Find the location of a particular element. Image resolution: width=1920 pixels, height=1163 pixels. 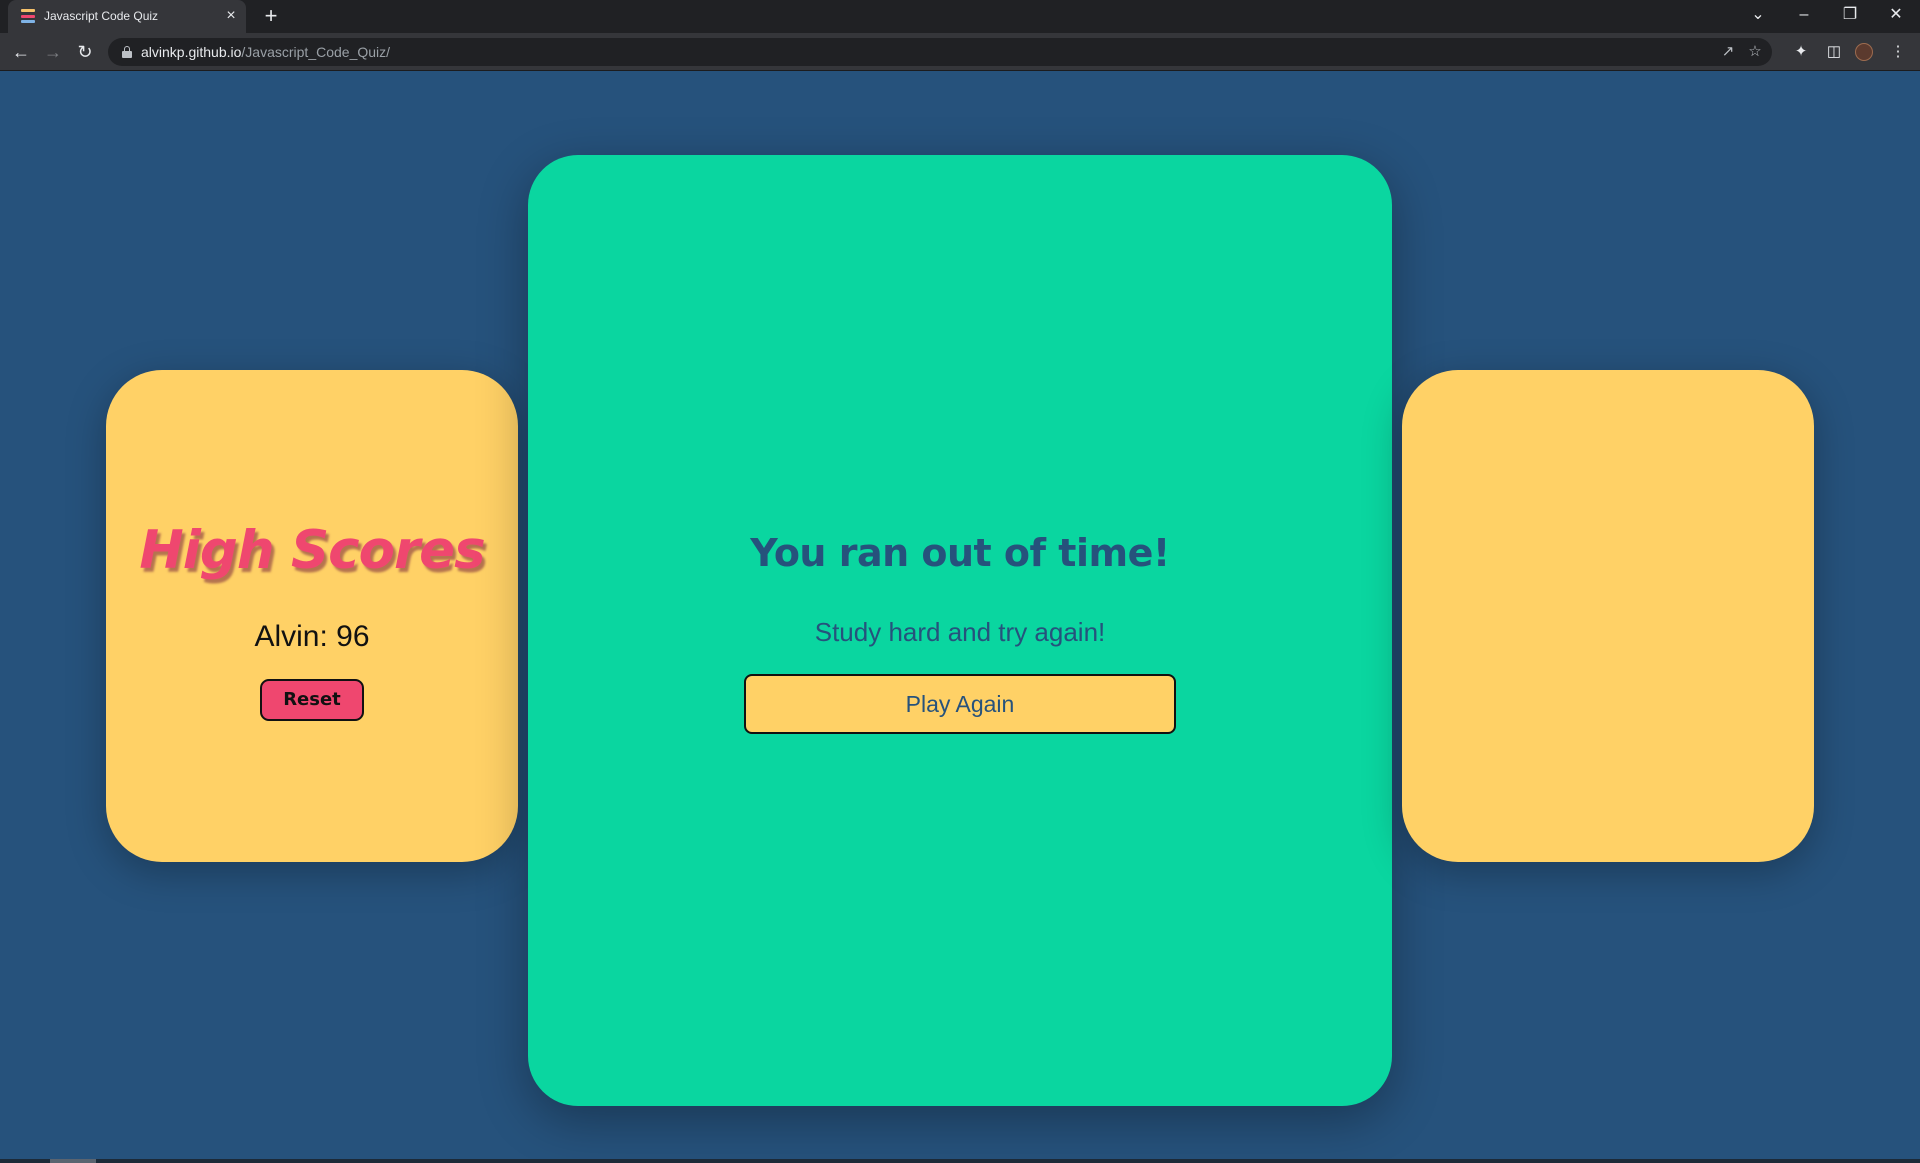

reload-icon: ↻ is located at coordinates (85, 52).